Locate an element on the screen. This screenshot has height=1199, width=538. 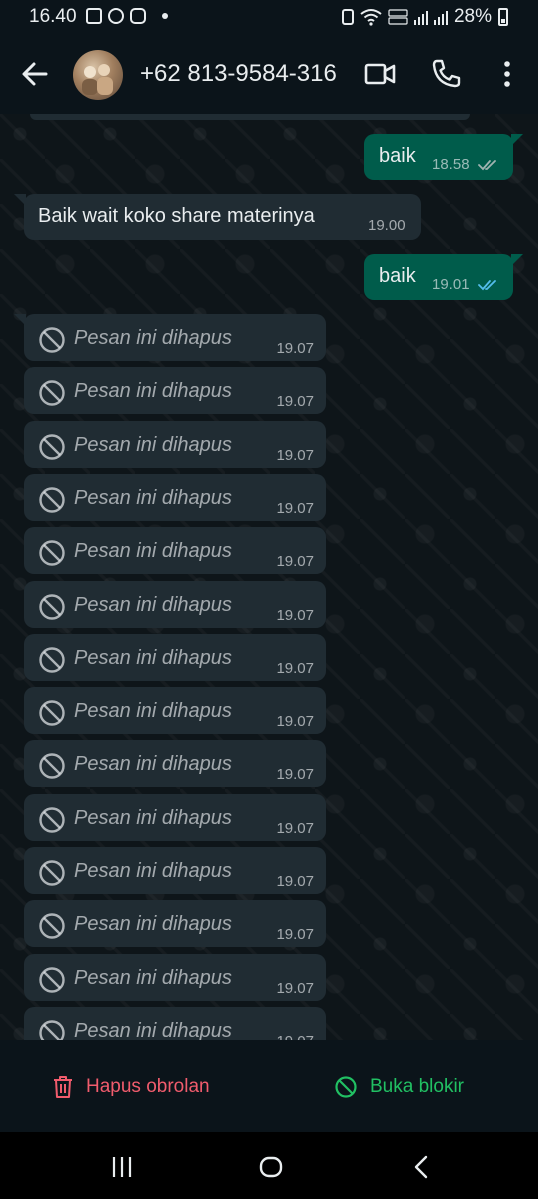
unblock-ban-icon is located at coordinates (346, 1087).